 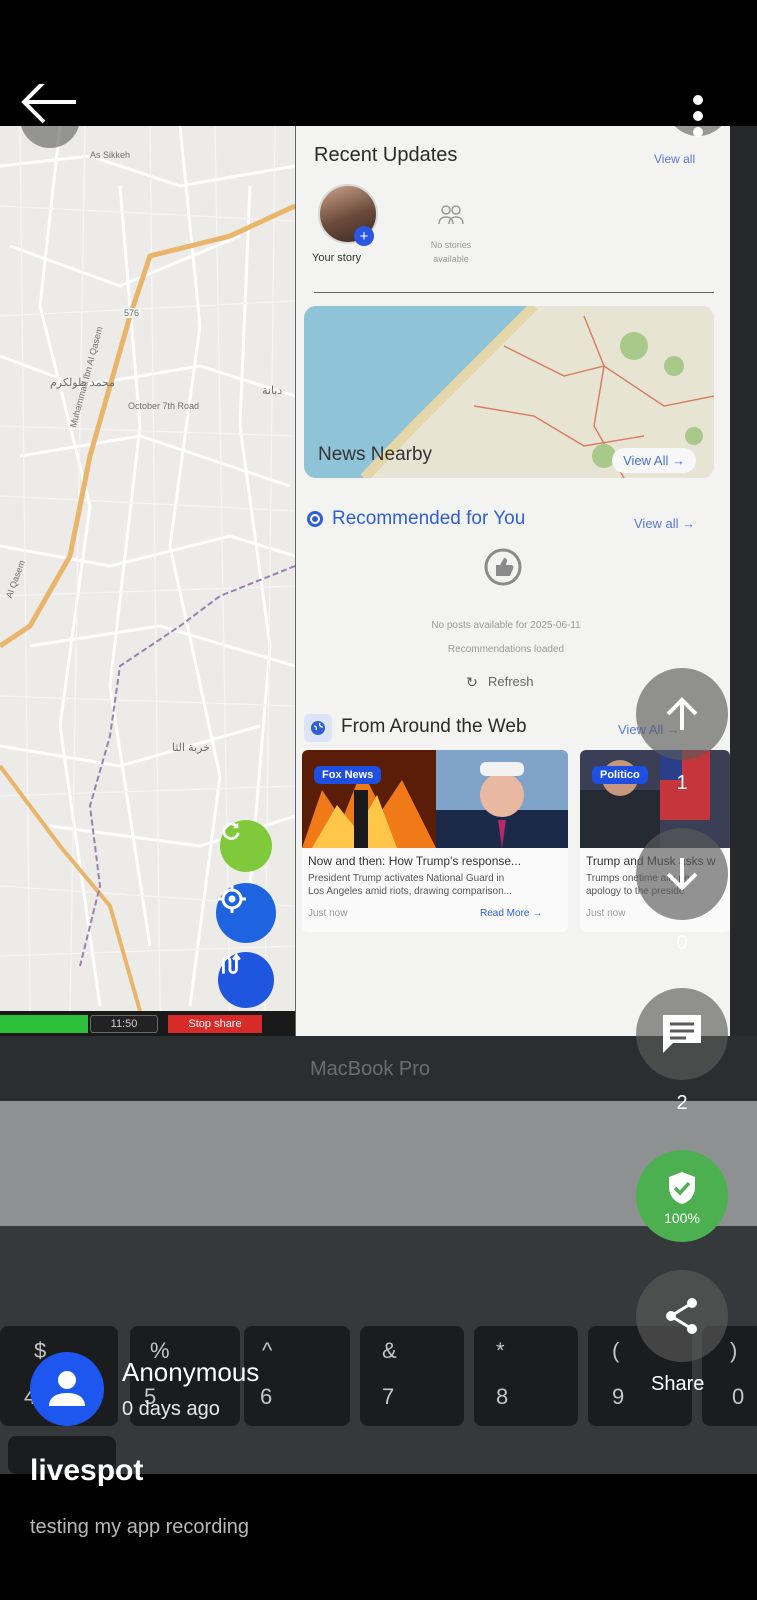 I want to click on screen-edge, so click(x=743, y=581).